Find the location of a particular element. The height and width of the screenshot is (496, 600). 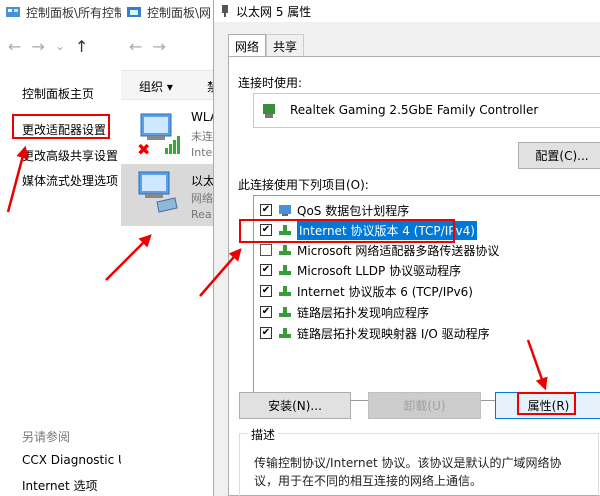

nic-icon is located at coordinates (269, 111).